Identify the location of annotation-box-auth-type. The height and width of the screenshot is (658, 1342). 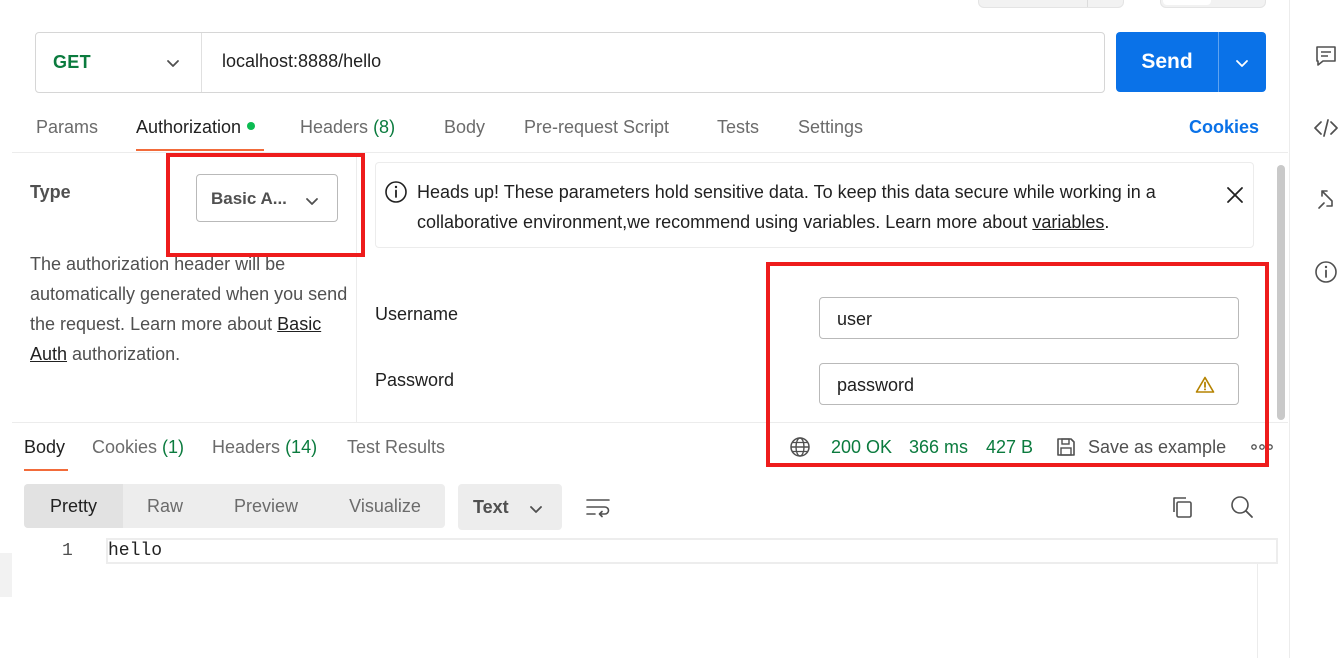
(265, 205).